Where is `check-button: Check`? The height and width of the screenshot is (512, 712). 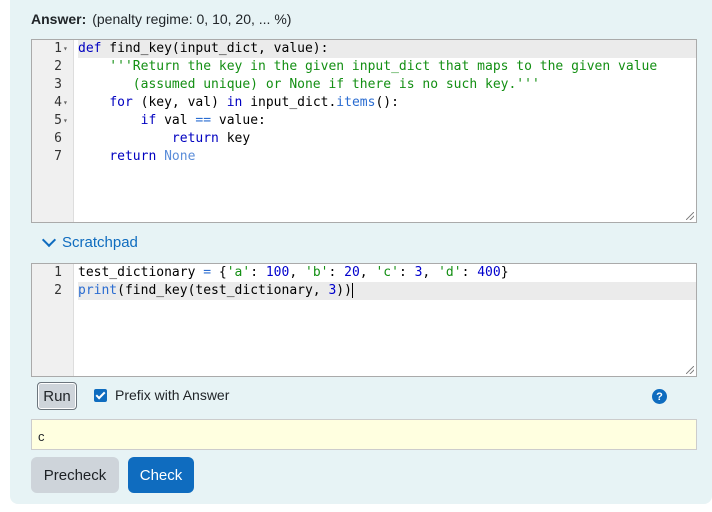 check-button: Check is located at coordinates (161, 475).